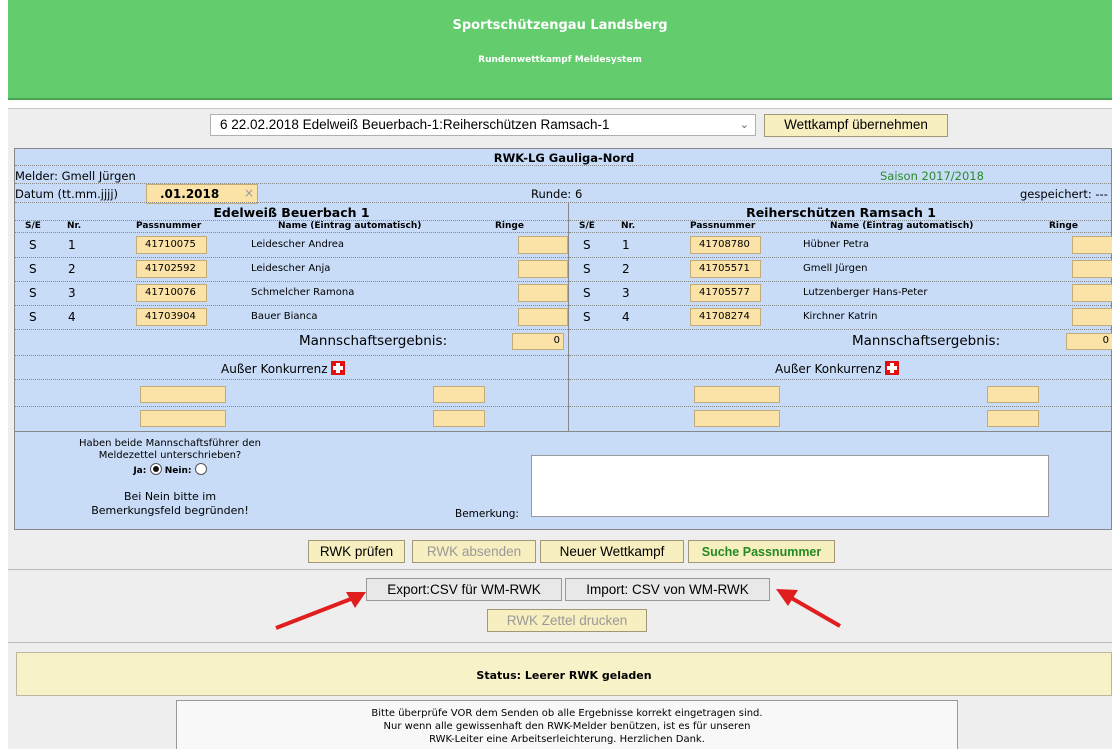 The image size is (1112, 749). What do you see at coordinates (560, 60) in the screenshot?
I see `site-subtitle: Rundenwettkampf Meldesystem` at bounding box center [560, 60].